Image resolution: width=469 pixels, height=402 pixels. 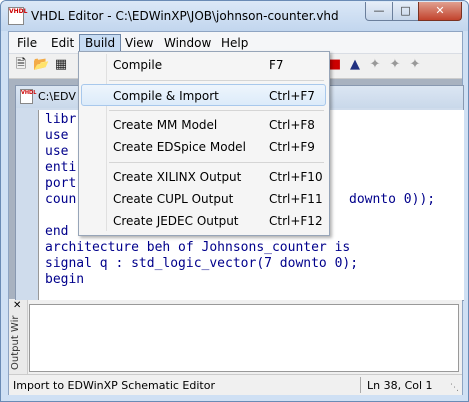 I want to click on menu-item-shortcut: F7, so click(x=276, y=65).